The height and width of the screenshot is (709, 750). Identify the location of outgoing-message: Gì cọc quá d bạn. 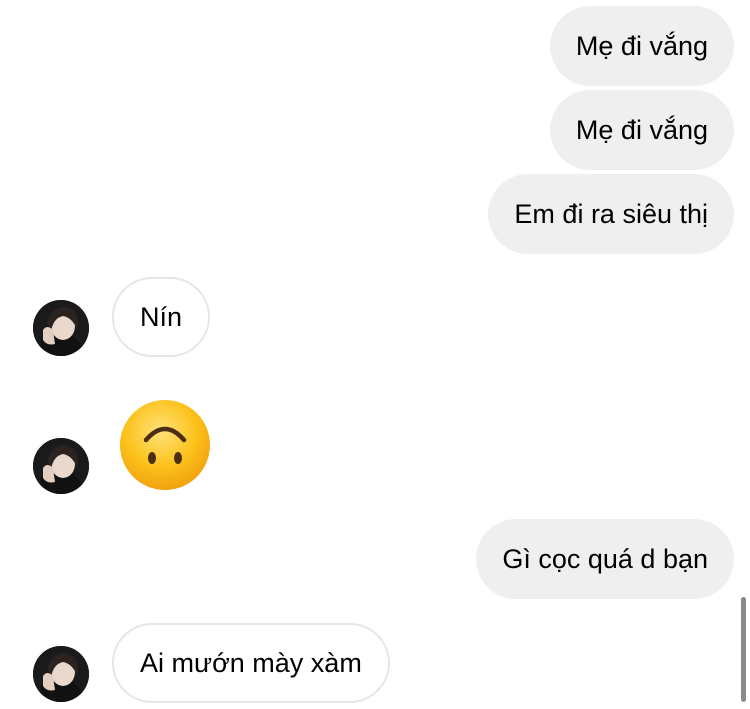
(605, 559).